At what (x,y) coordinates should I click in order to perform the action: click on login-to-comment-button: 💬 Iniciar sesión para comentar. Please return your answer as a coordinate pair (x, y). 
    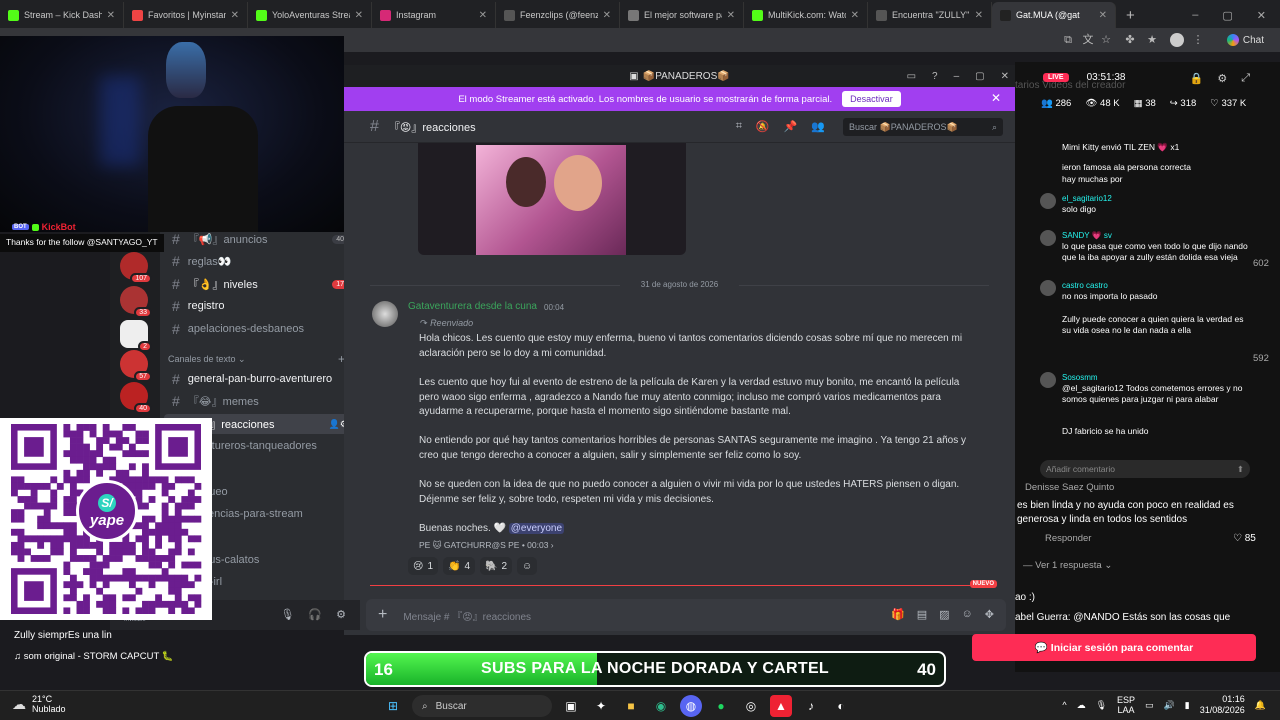
    Looking at the image, I should click on (1114, 647).